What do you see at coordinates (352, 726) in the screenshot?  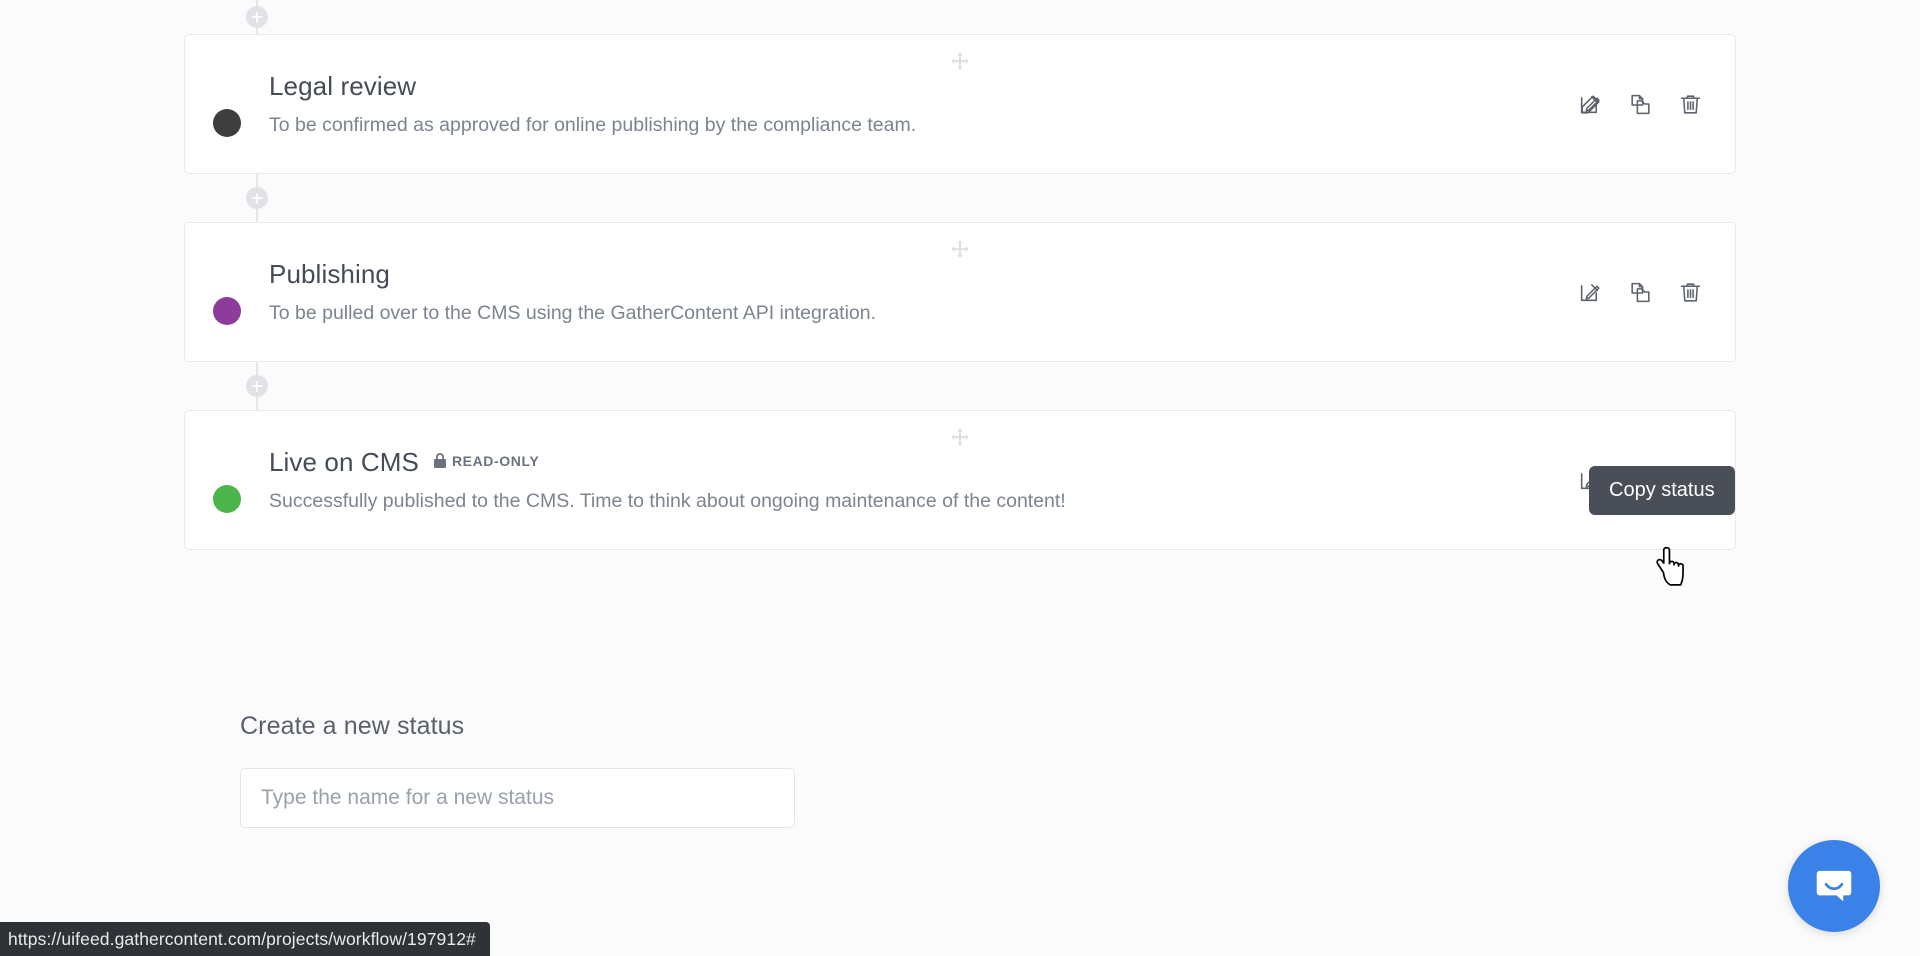 I see `create-status-heading: Create a new status` at bounding box center [352, 726].